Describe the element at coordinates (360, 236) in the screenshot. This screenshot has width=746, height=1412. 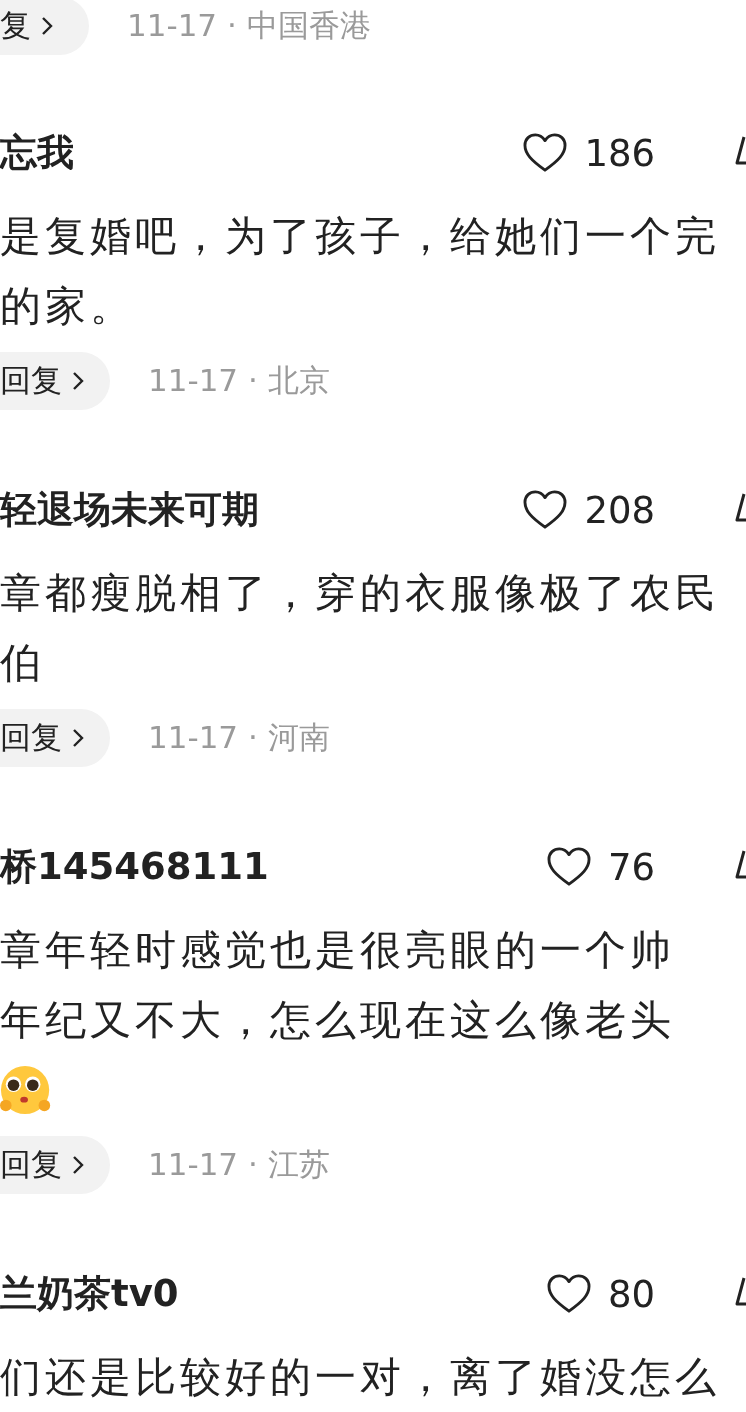
I see `comment-text: 是复婚吧，为了孩子，给她们一个完` at that location.